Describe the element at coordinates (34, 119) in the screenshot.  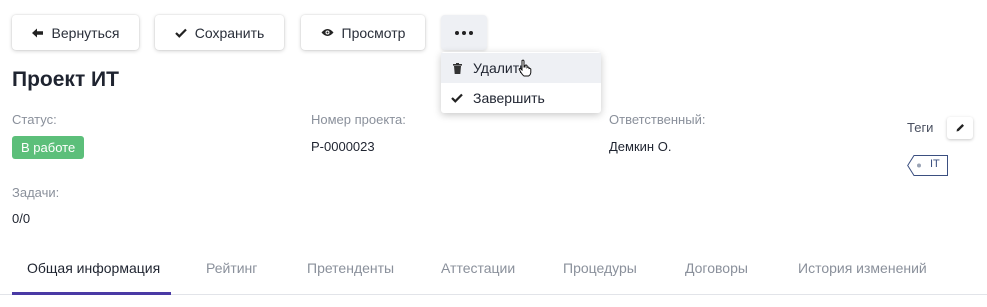
I see `status-label: Статус:` at that location.